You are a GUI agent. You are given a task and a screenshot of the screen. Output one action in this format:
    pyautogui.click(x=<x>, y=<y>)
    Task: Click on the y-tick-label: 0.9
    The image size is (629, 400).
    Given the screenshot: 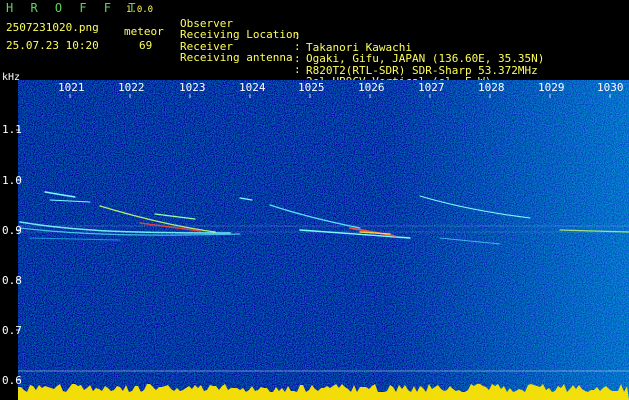 What is the action you would take?
    pyautogui.click(x=12, y=230)
    